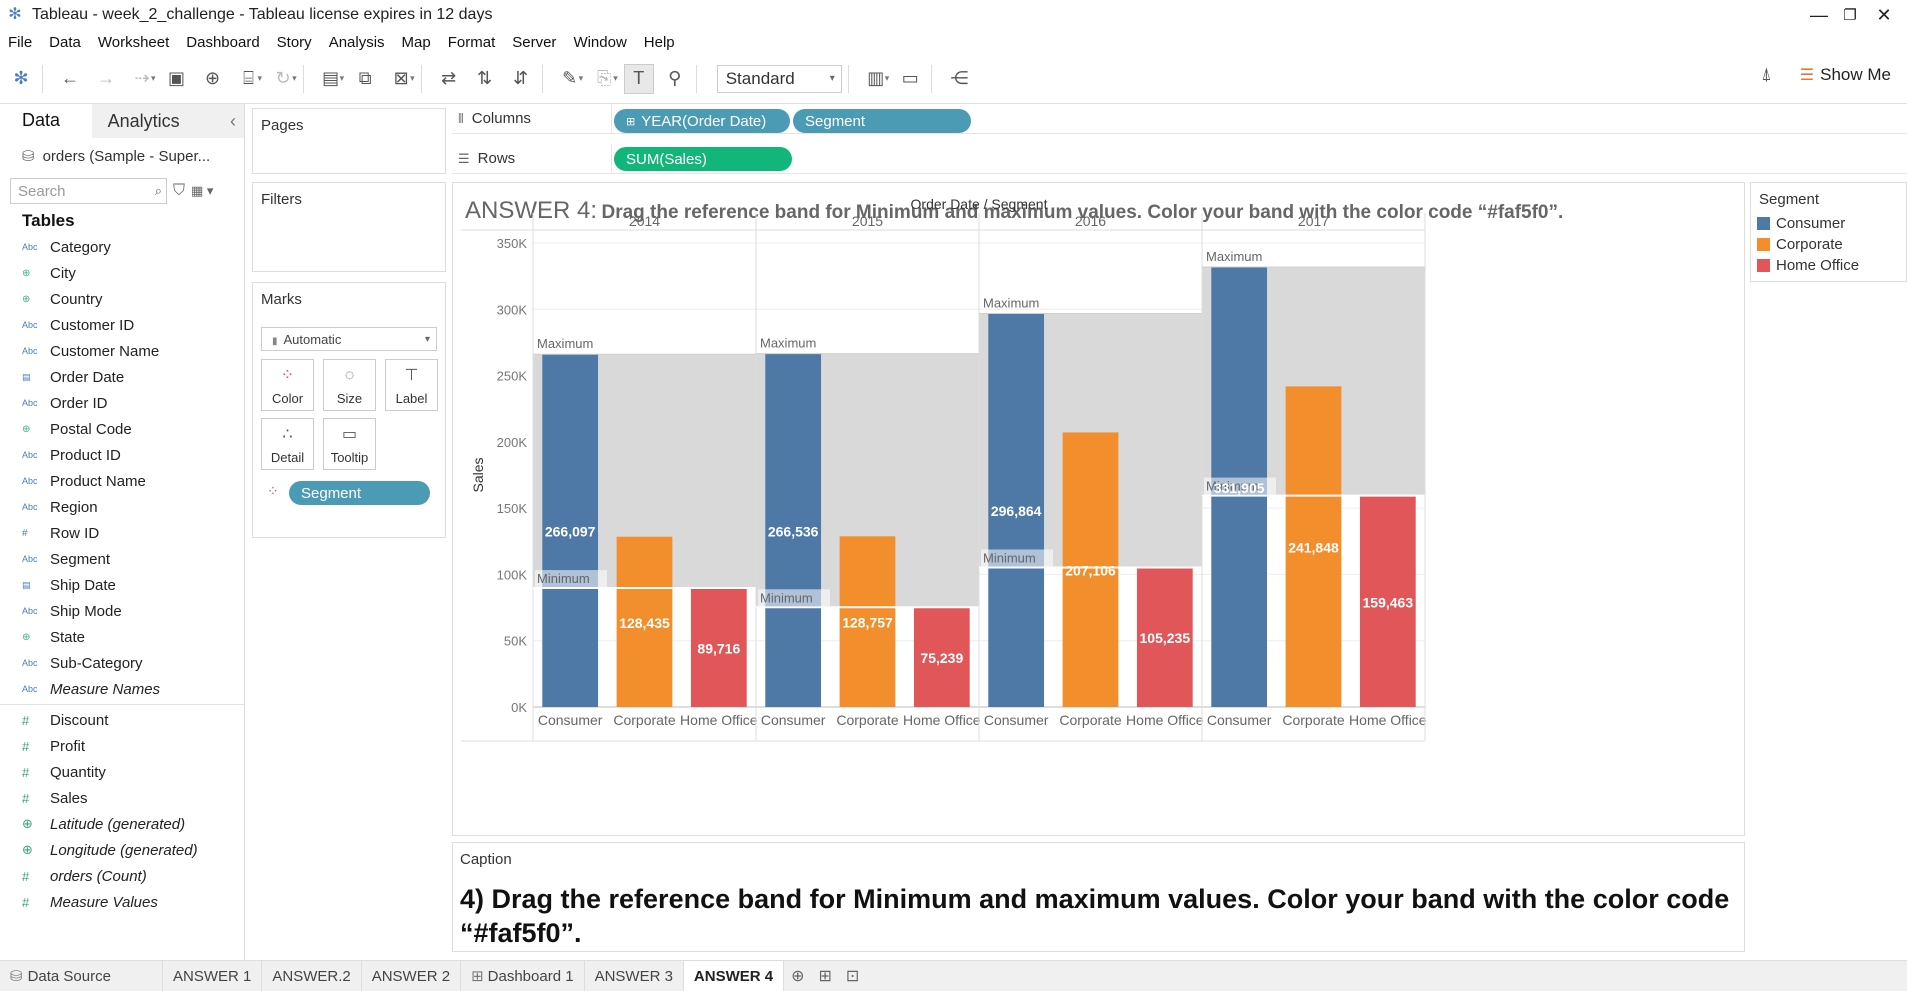  I want to click on tab-data: Data, so click(46, 121).